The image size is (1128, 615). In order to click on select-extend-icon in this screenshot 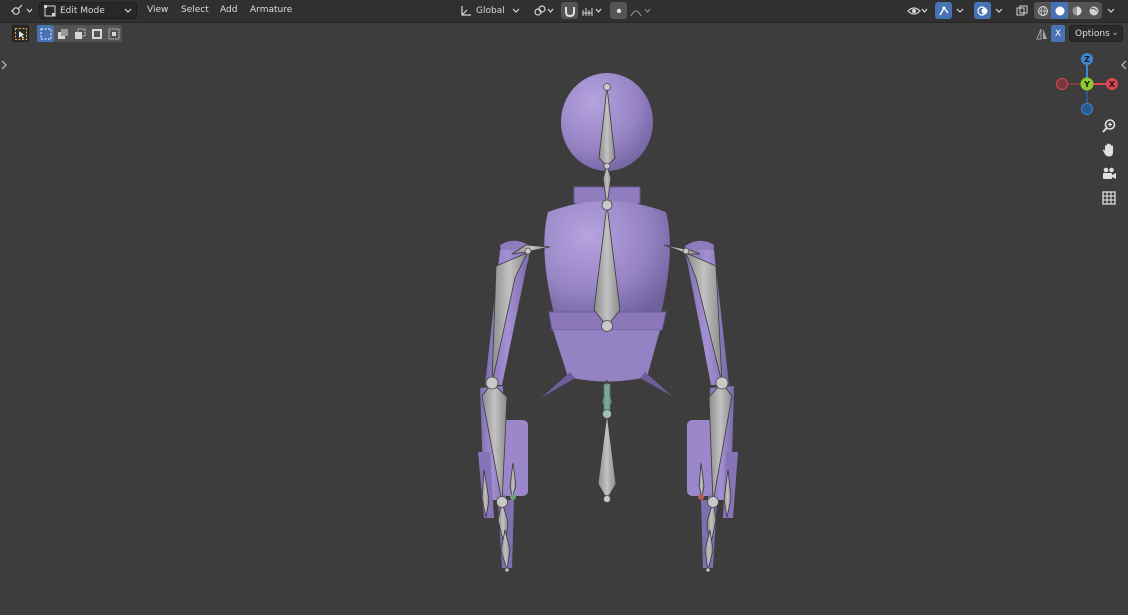, I will do `click(62, 33)`.